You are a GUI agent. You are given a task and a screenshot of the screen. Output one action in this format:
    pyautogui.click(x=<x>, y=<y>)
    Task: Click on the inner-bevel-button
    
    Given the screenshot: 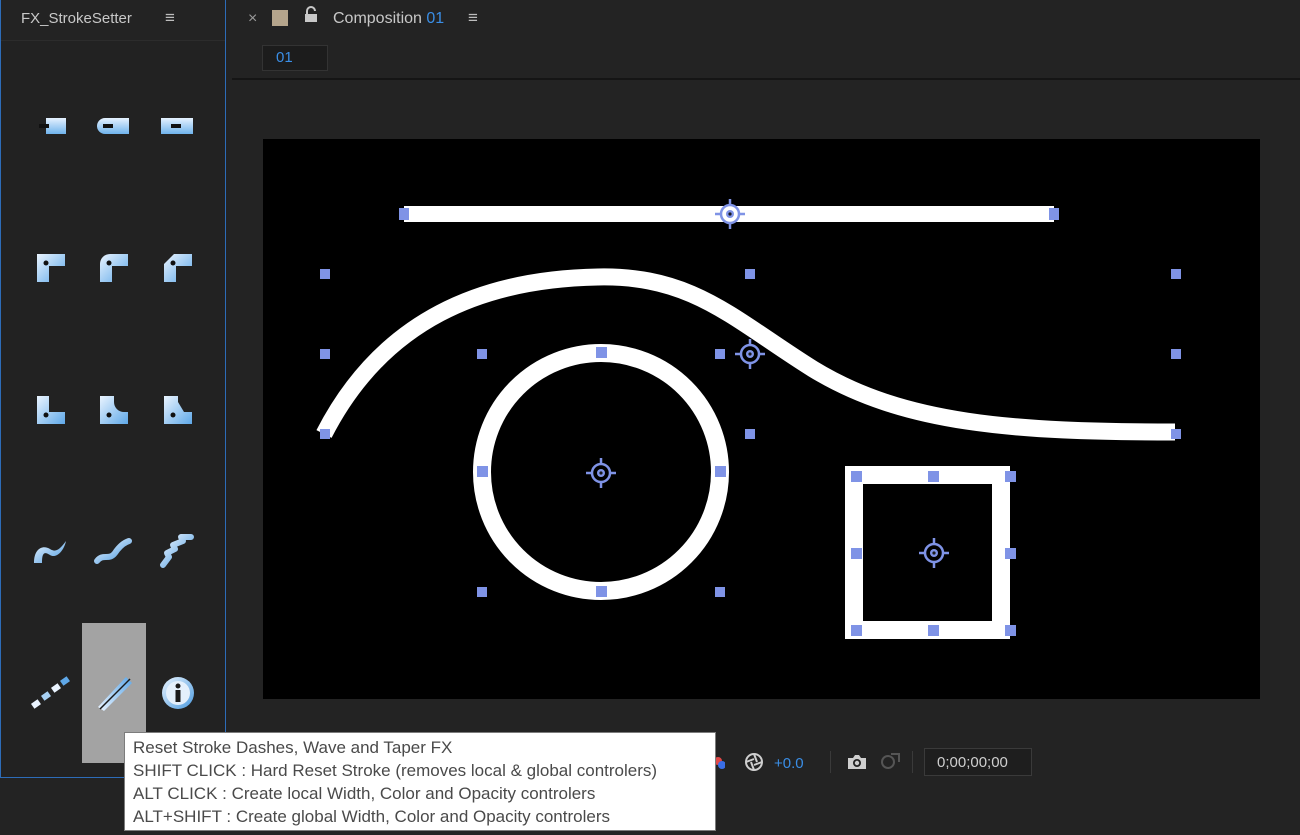 What is the action you would take?
    pyautogui.click(x=178, y=410)
    